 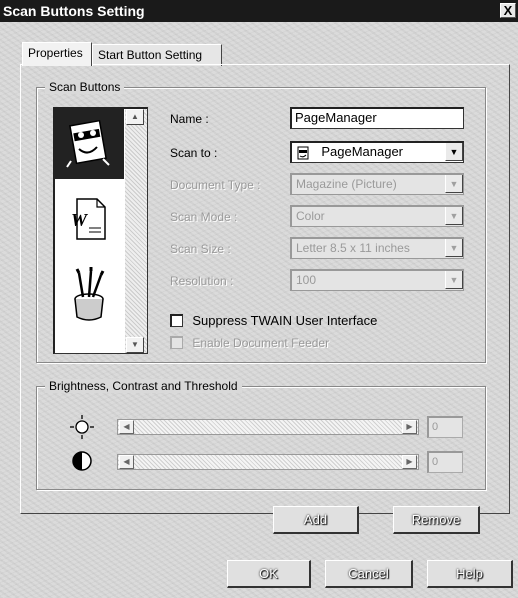 What do you see at coordinates (377, 118) in the screenshot?
I see `name-input: PageManager` at bounding box center [377, 118].